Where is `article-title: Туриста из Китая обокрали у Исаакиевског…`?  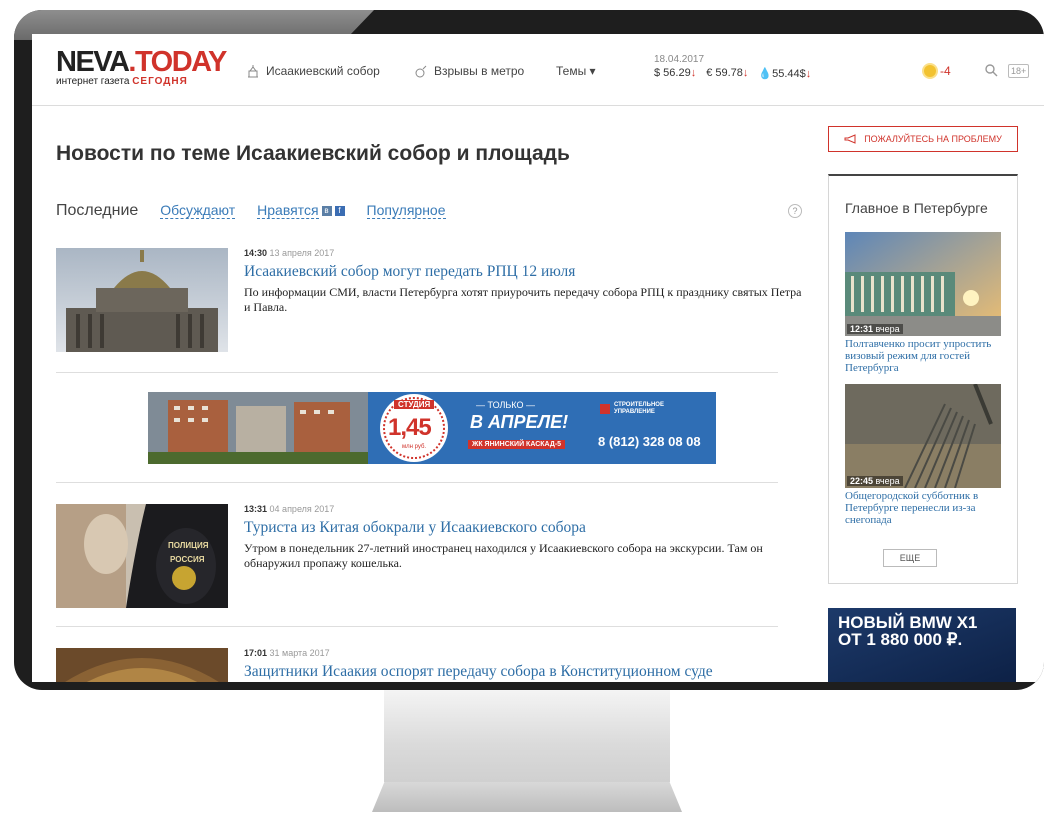 article-title: Туриста из Китая обокрали у Исаакиевског… is located at coordinates (524, 528).